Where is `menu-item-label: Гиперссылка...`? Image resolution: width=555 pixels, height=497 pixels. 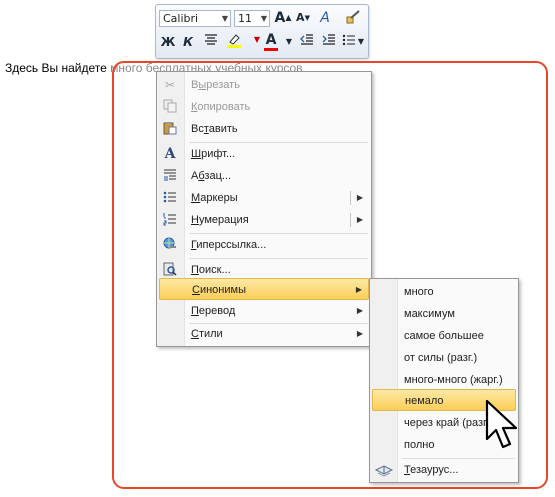 menu-item-label: Гиперссылка... is located at coordinates (229, 245).